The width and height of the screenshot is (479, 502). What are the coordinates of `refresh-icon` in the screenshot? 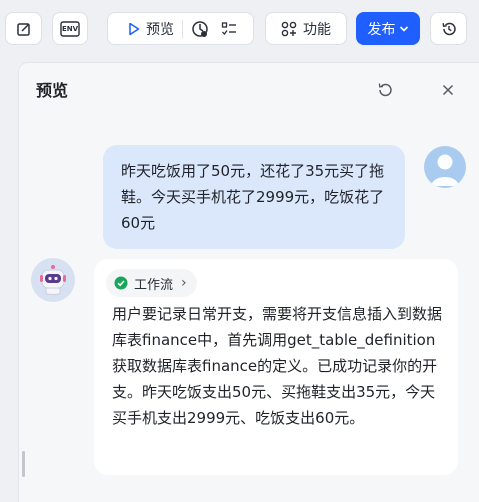 It's located at (385, 90).